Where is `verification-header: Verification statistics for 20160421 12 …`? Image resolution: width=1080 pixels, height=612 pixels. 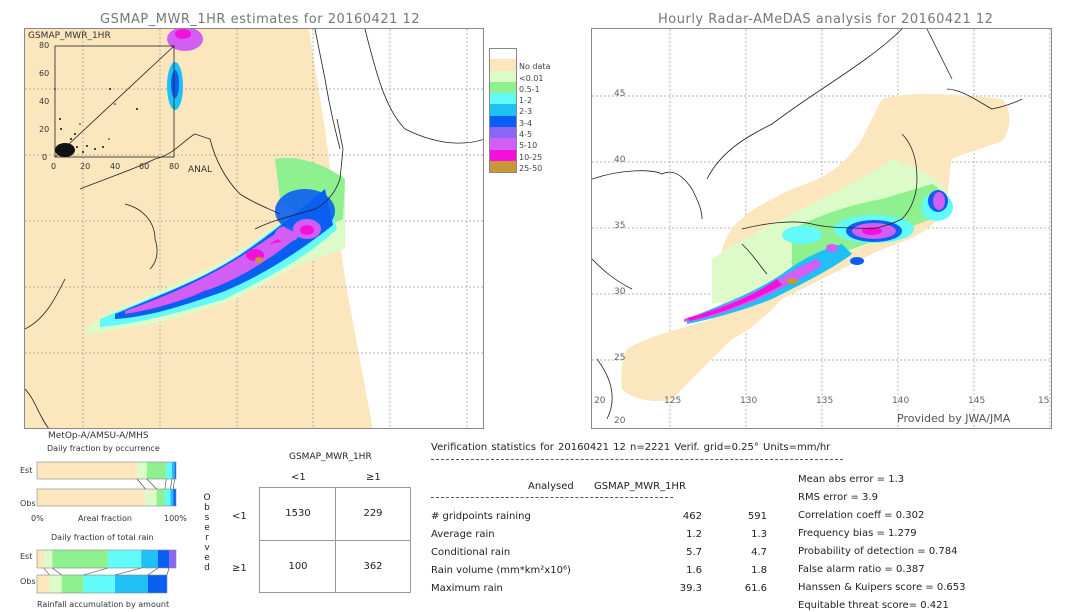 verification-header: Verification statistics for 20160421 12 … is located at coordinates (631, 447).